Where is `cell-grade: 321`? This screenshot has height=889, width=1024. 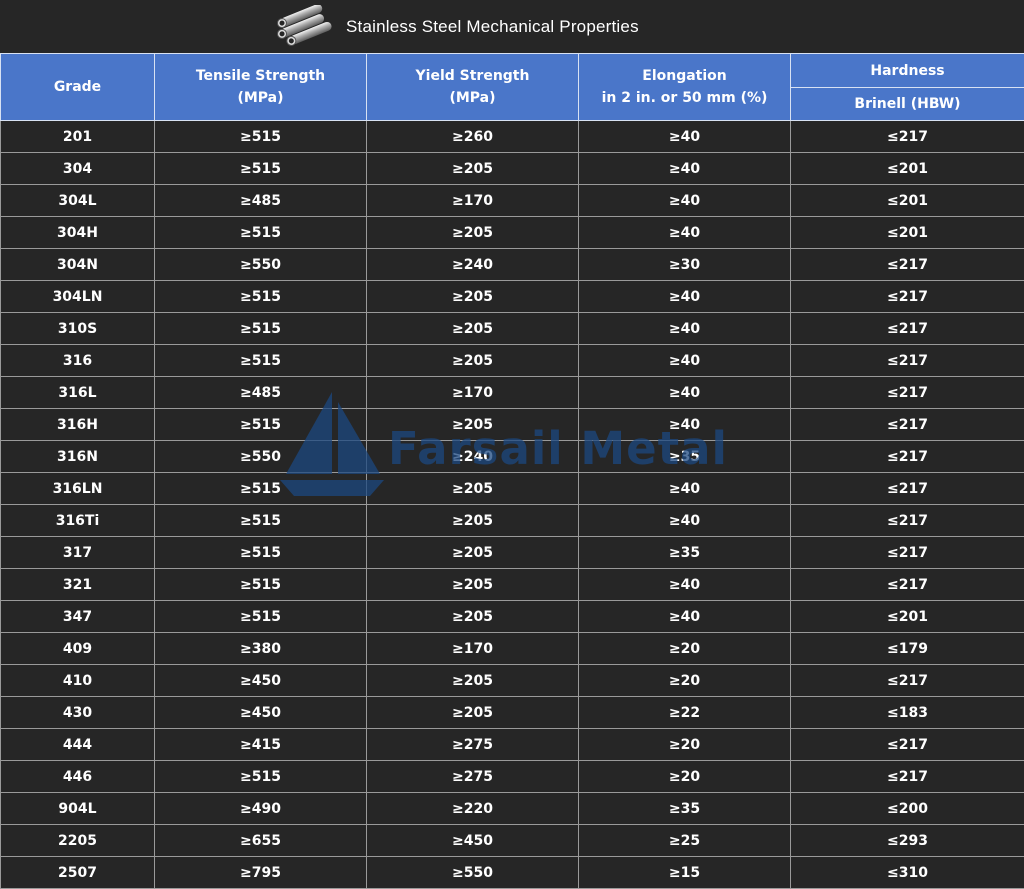 cell-grade: 321 is located at coordinates (77, 584).